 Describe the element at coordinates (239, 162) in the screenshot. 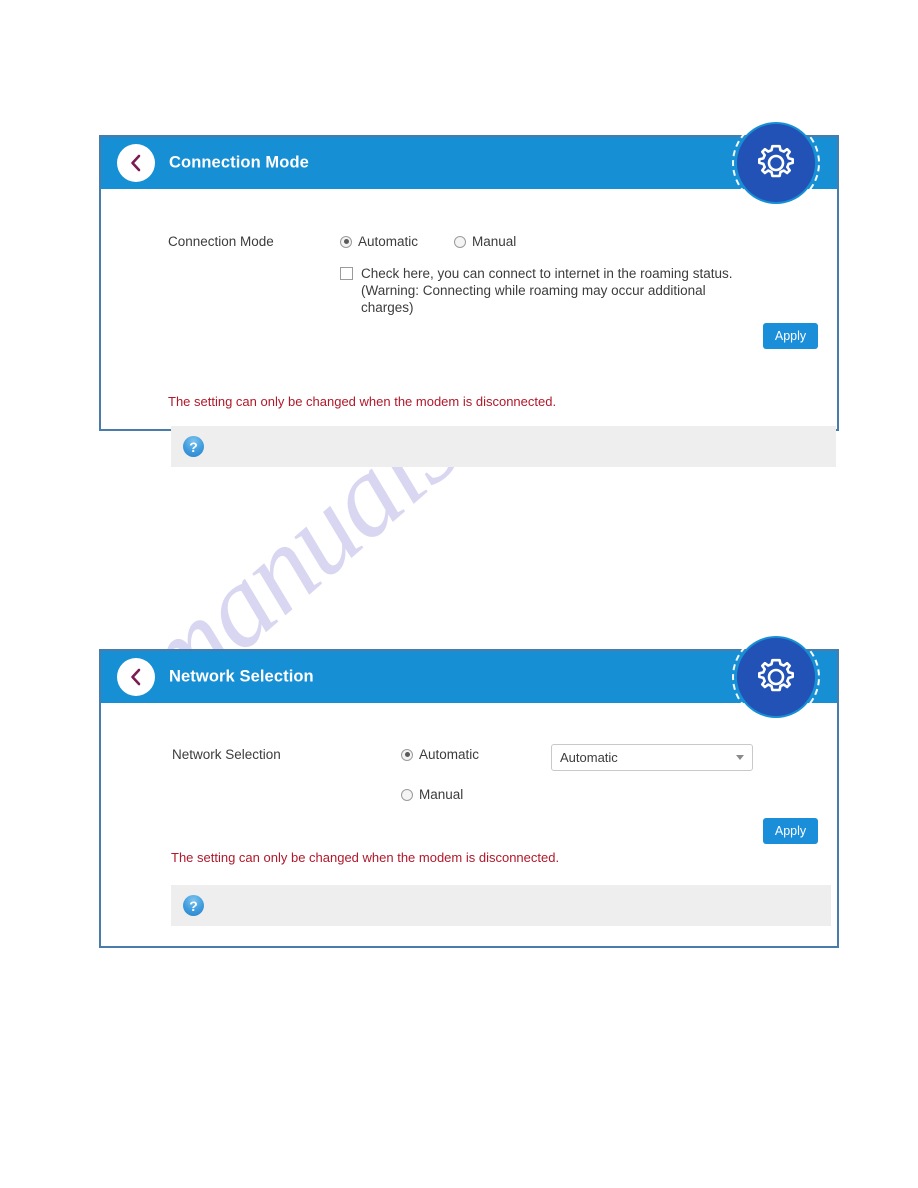

I see `page-title: Connection Mode` at that location.